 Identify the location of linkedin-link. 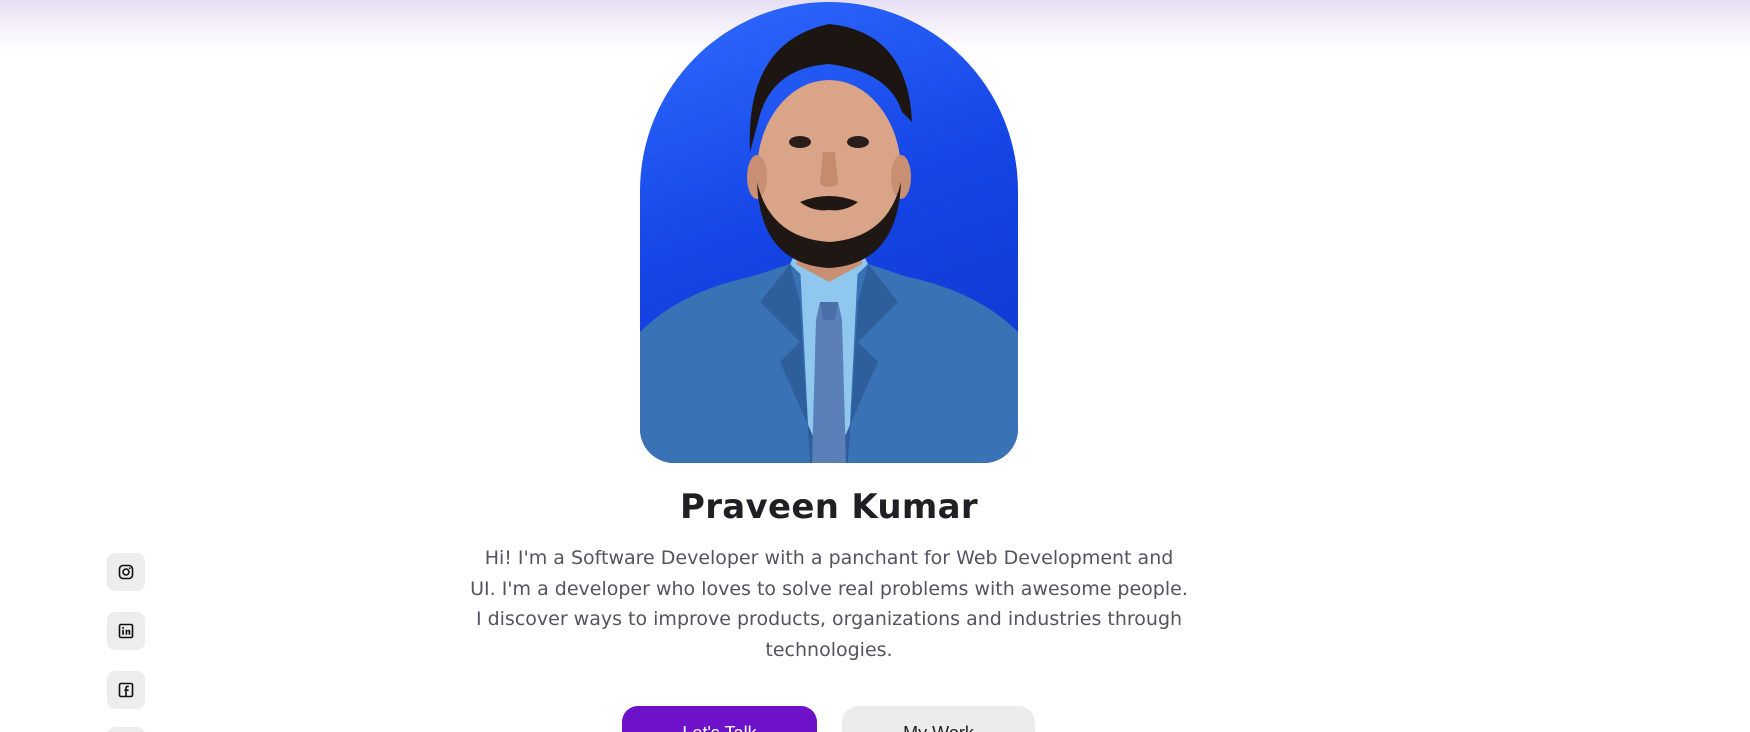
(126, 631).